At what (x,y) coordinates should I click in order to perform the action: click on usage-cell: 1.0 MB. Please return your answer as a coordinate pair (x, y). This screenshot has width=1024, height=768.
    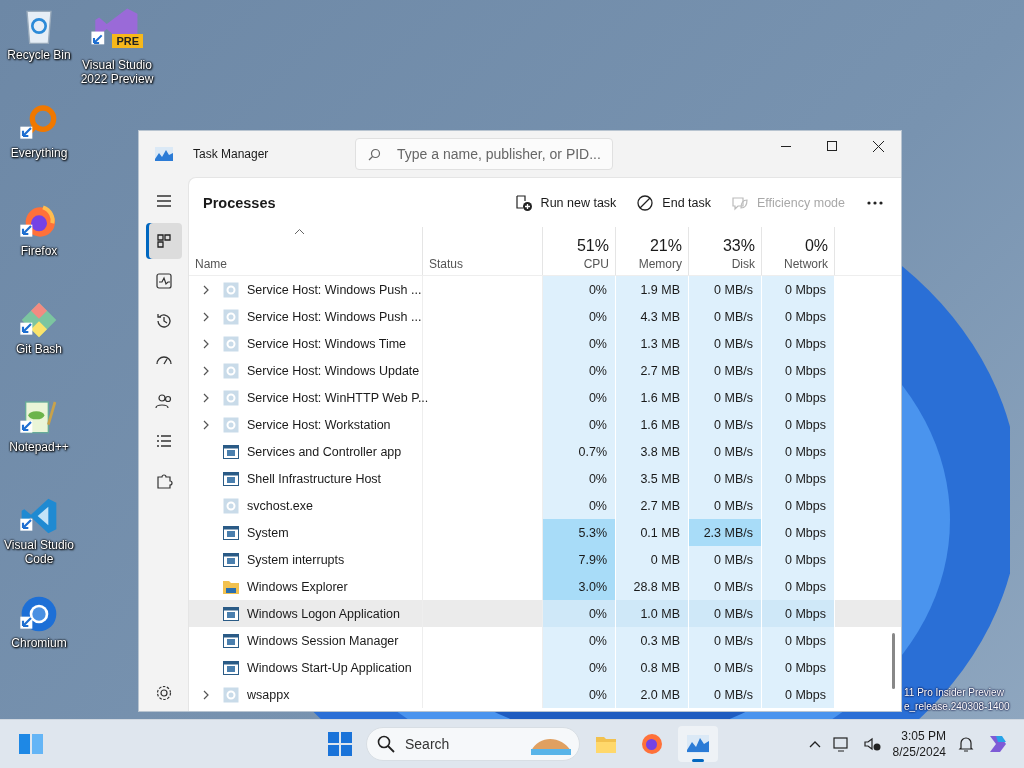
    Looking at the image, I should click on (652, 613).